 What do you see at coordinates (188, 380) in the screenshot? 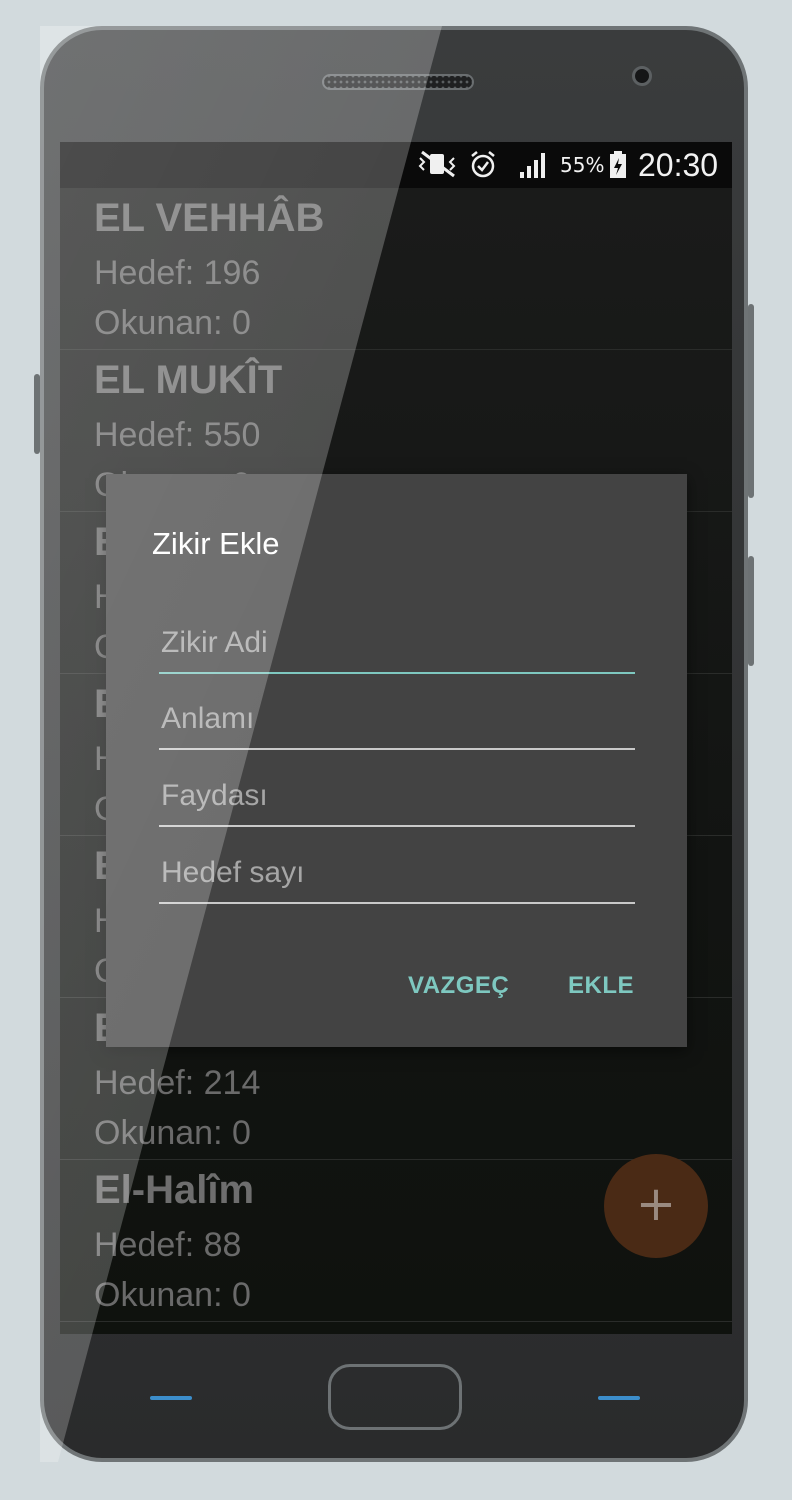
I see `zikir-name: EL MUKÎT` at bounding box center [188, 380].